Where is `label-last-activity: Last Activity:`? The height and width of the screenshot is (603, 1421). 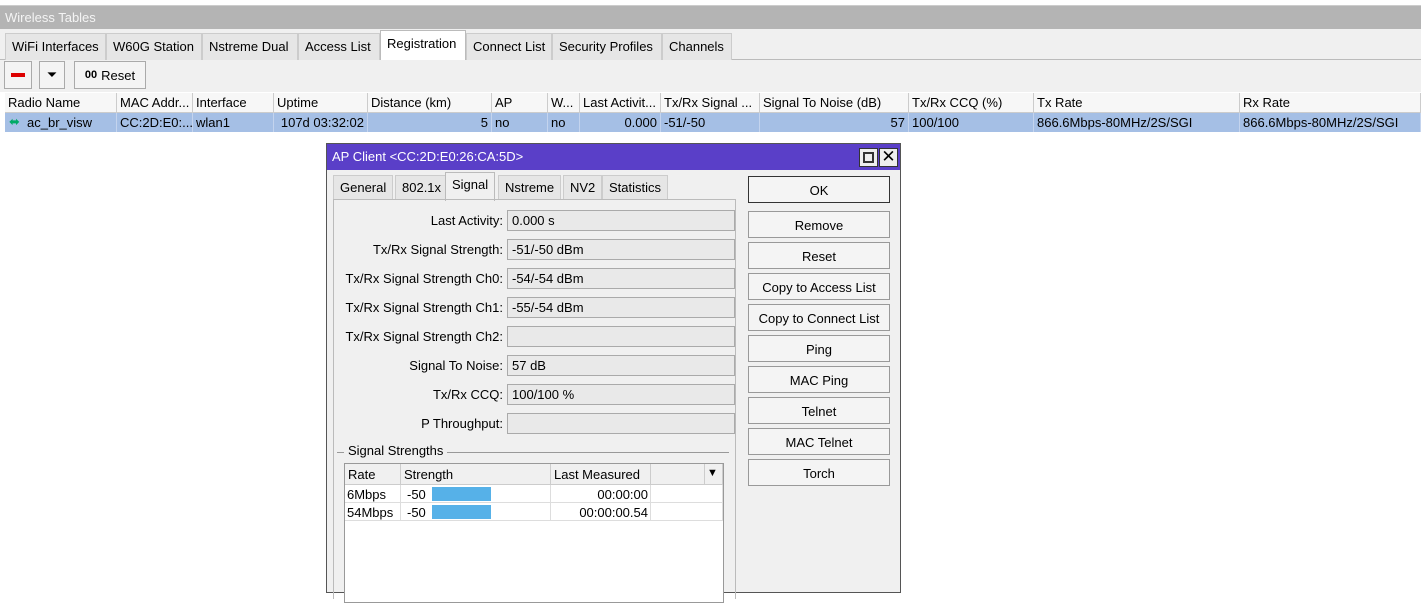
label-last-activity: Last Activity: is located at coordinates (466, 220).